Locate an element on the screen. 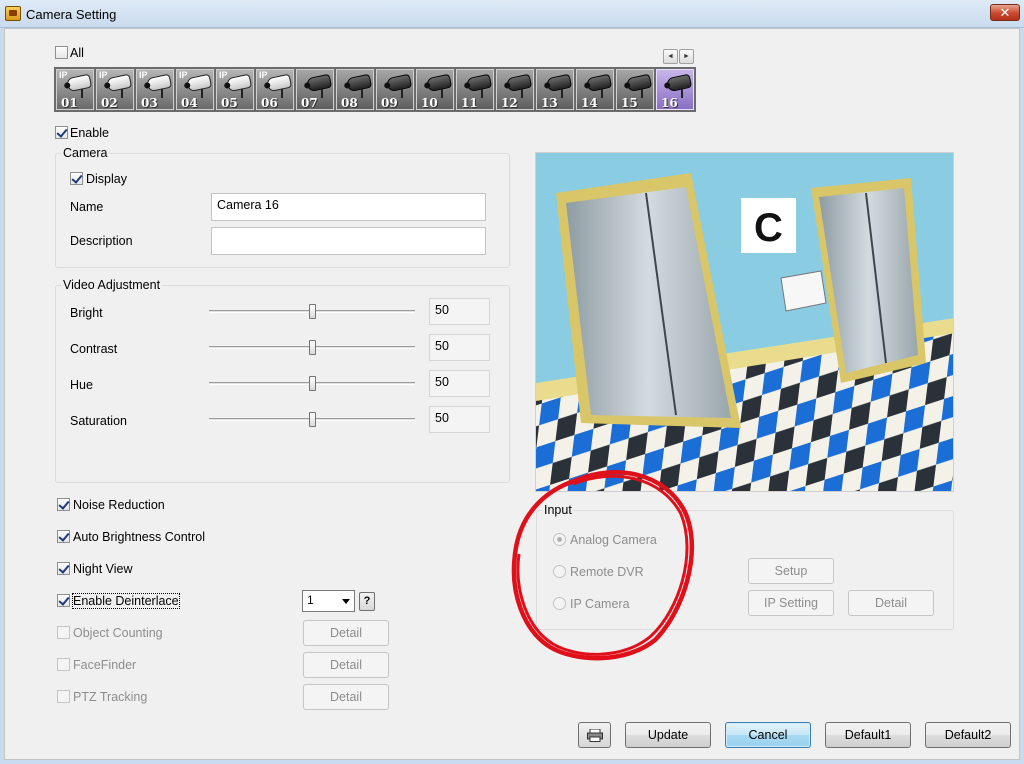 Image resolution: width=1024 pixels, height=764 pixels. camera-tile-07: 07 is located at coordinates (315, 89).